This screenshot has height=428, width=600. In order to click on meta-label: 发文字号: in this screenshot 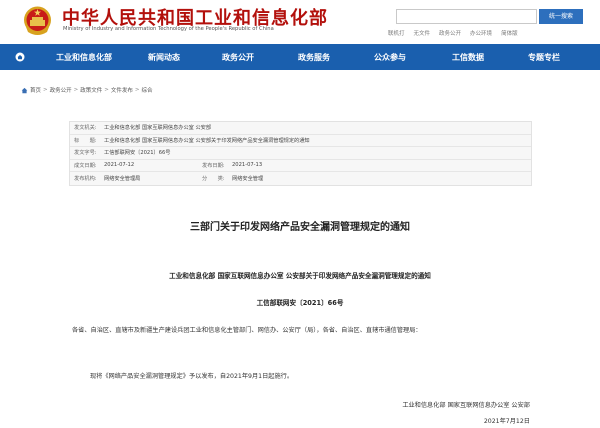, I will do `click(85, 153)`.